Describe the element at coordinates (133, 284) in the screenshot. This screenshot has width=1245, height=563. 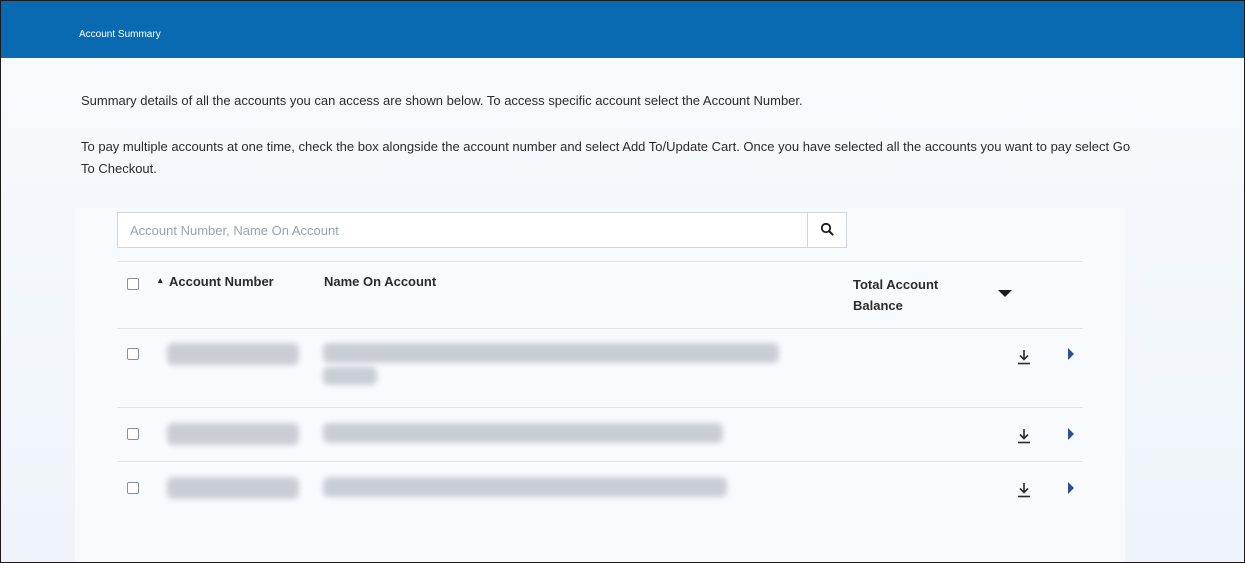
I see `select-all-checkbox` at that location.